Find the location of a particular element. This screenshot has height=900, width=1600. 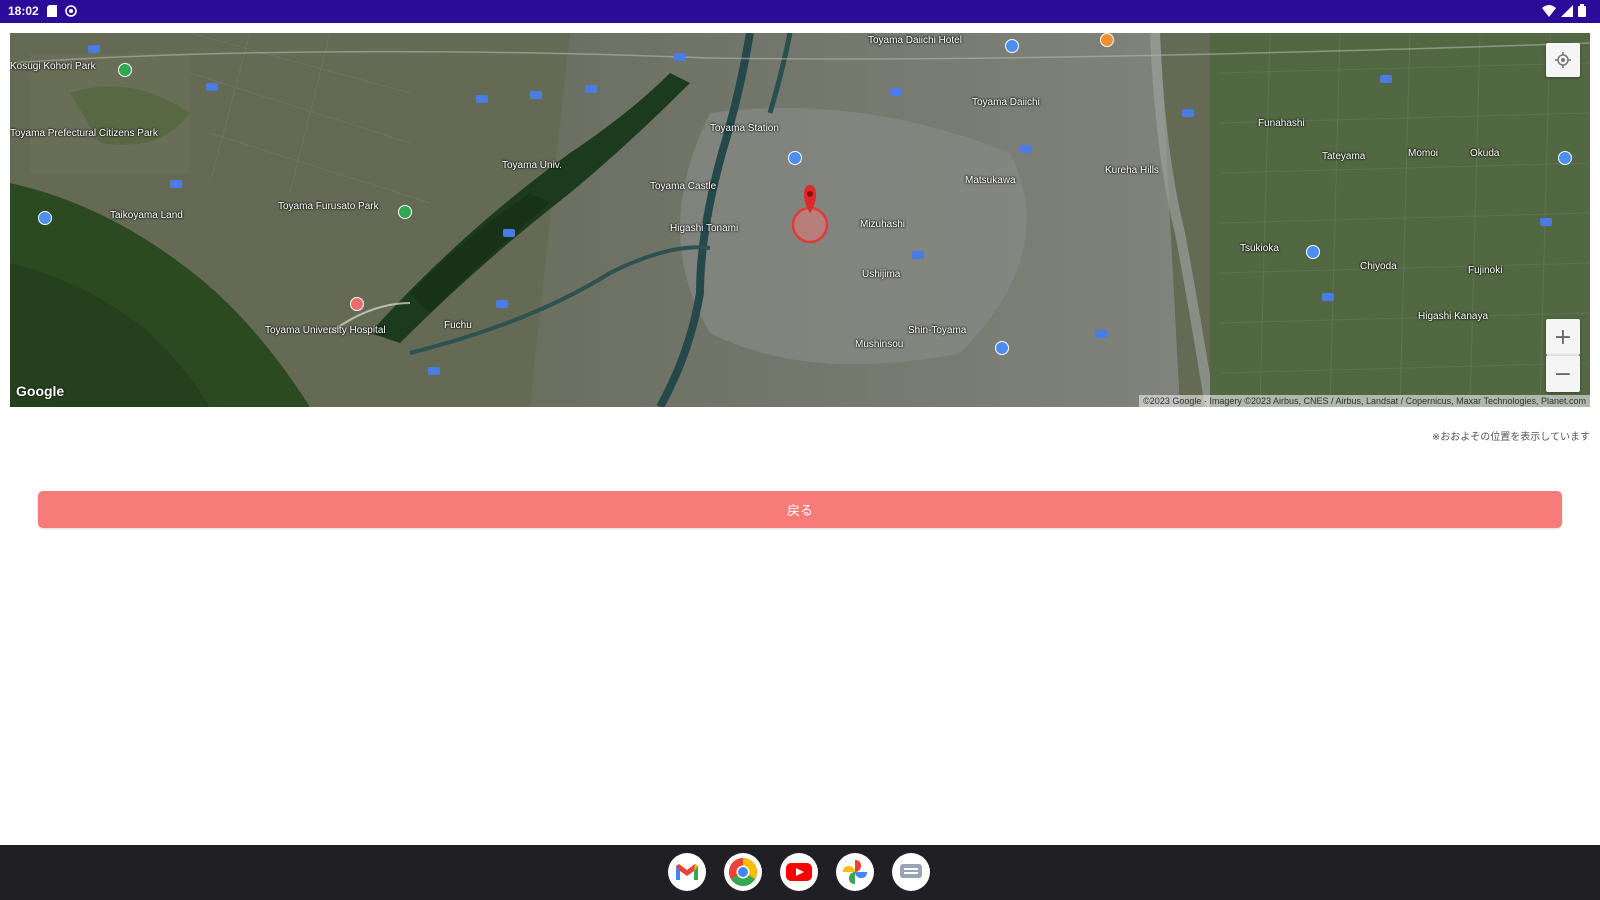

status-bar-right is located at coordinates (1564, 10).